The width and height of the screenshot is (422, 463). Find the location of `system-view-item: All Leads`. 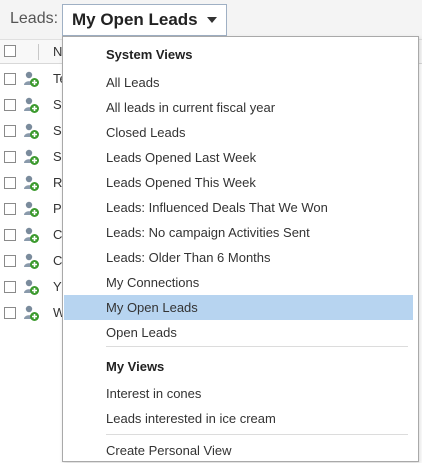

system-view-item: All Leads is located at coordinates (238, 82).